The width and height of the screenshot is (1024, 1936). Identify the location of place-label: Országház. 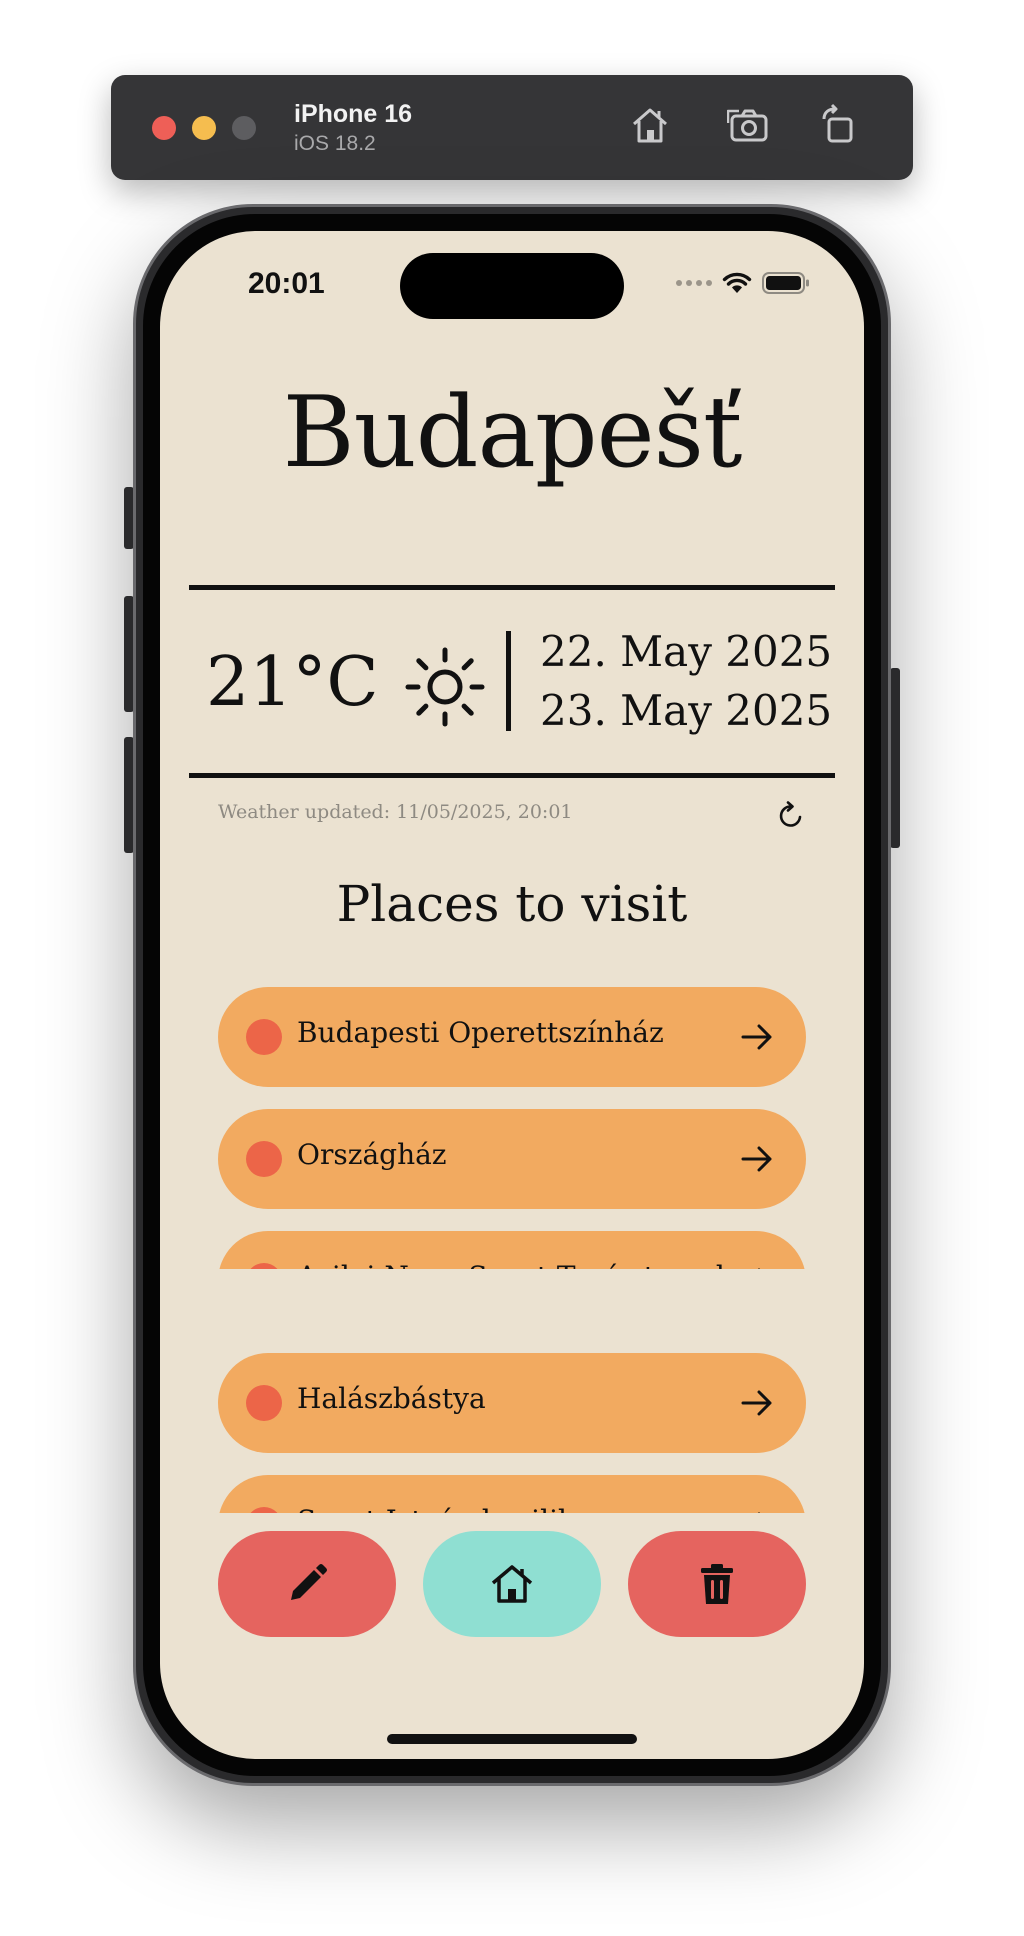
(372, 1154).